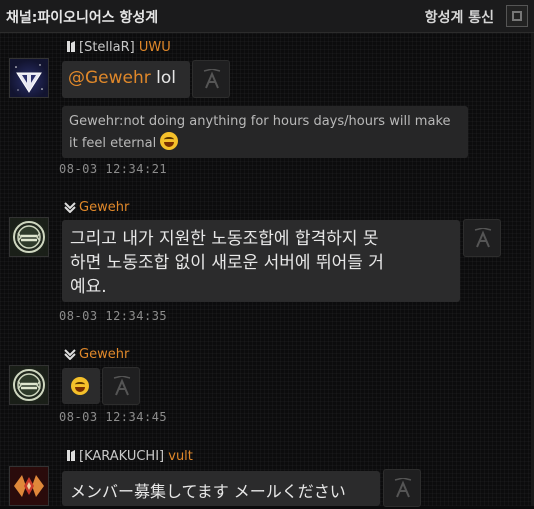 The image size is (534, 509). I want to click on message-text-line: 하면 노동조합 없이 새로운 서버에 뛰어들 거, so click(227, 263).